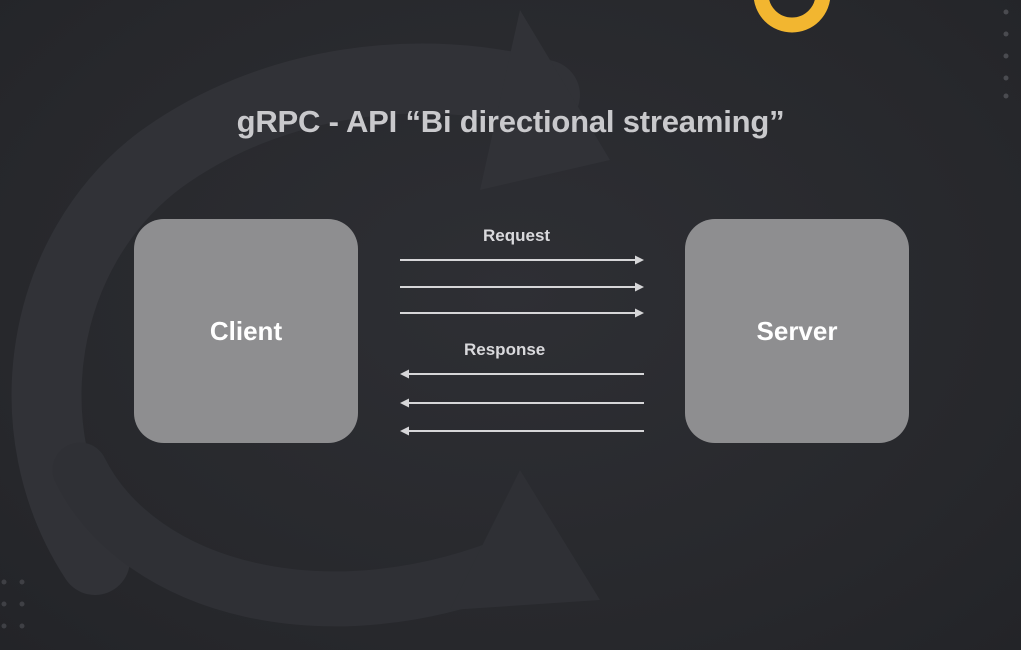  What do you see at coordinates (517, 235) in the screenshot?
I see `request-label: Request` at bounding box center [517, 235].